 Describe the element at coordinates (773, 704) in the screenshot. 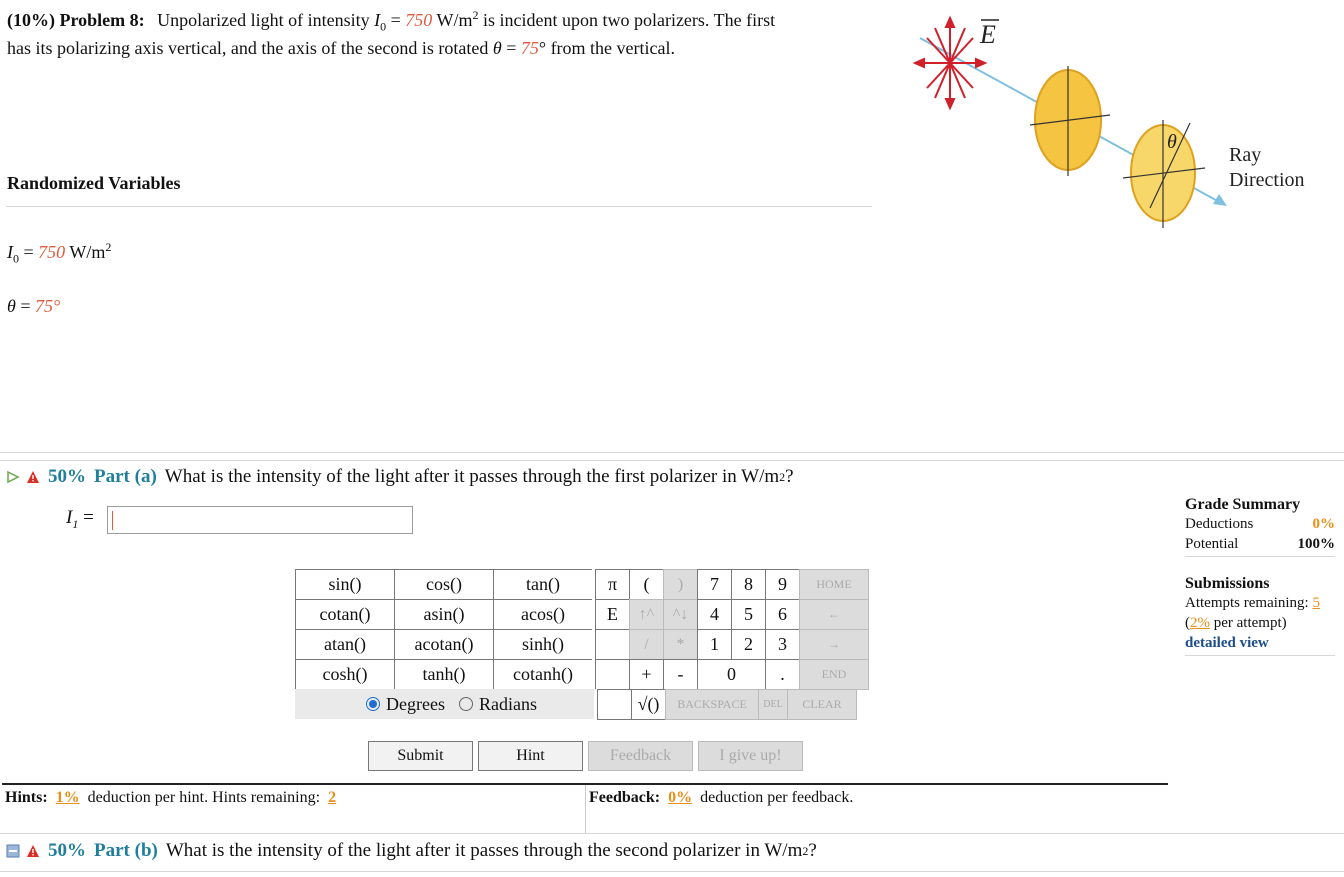

I see `del-button: DEL` at that location.